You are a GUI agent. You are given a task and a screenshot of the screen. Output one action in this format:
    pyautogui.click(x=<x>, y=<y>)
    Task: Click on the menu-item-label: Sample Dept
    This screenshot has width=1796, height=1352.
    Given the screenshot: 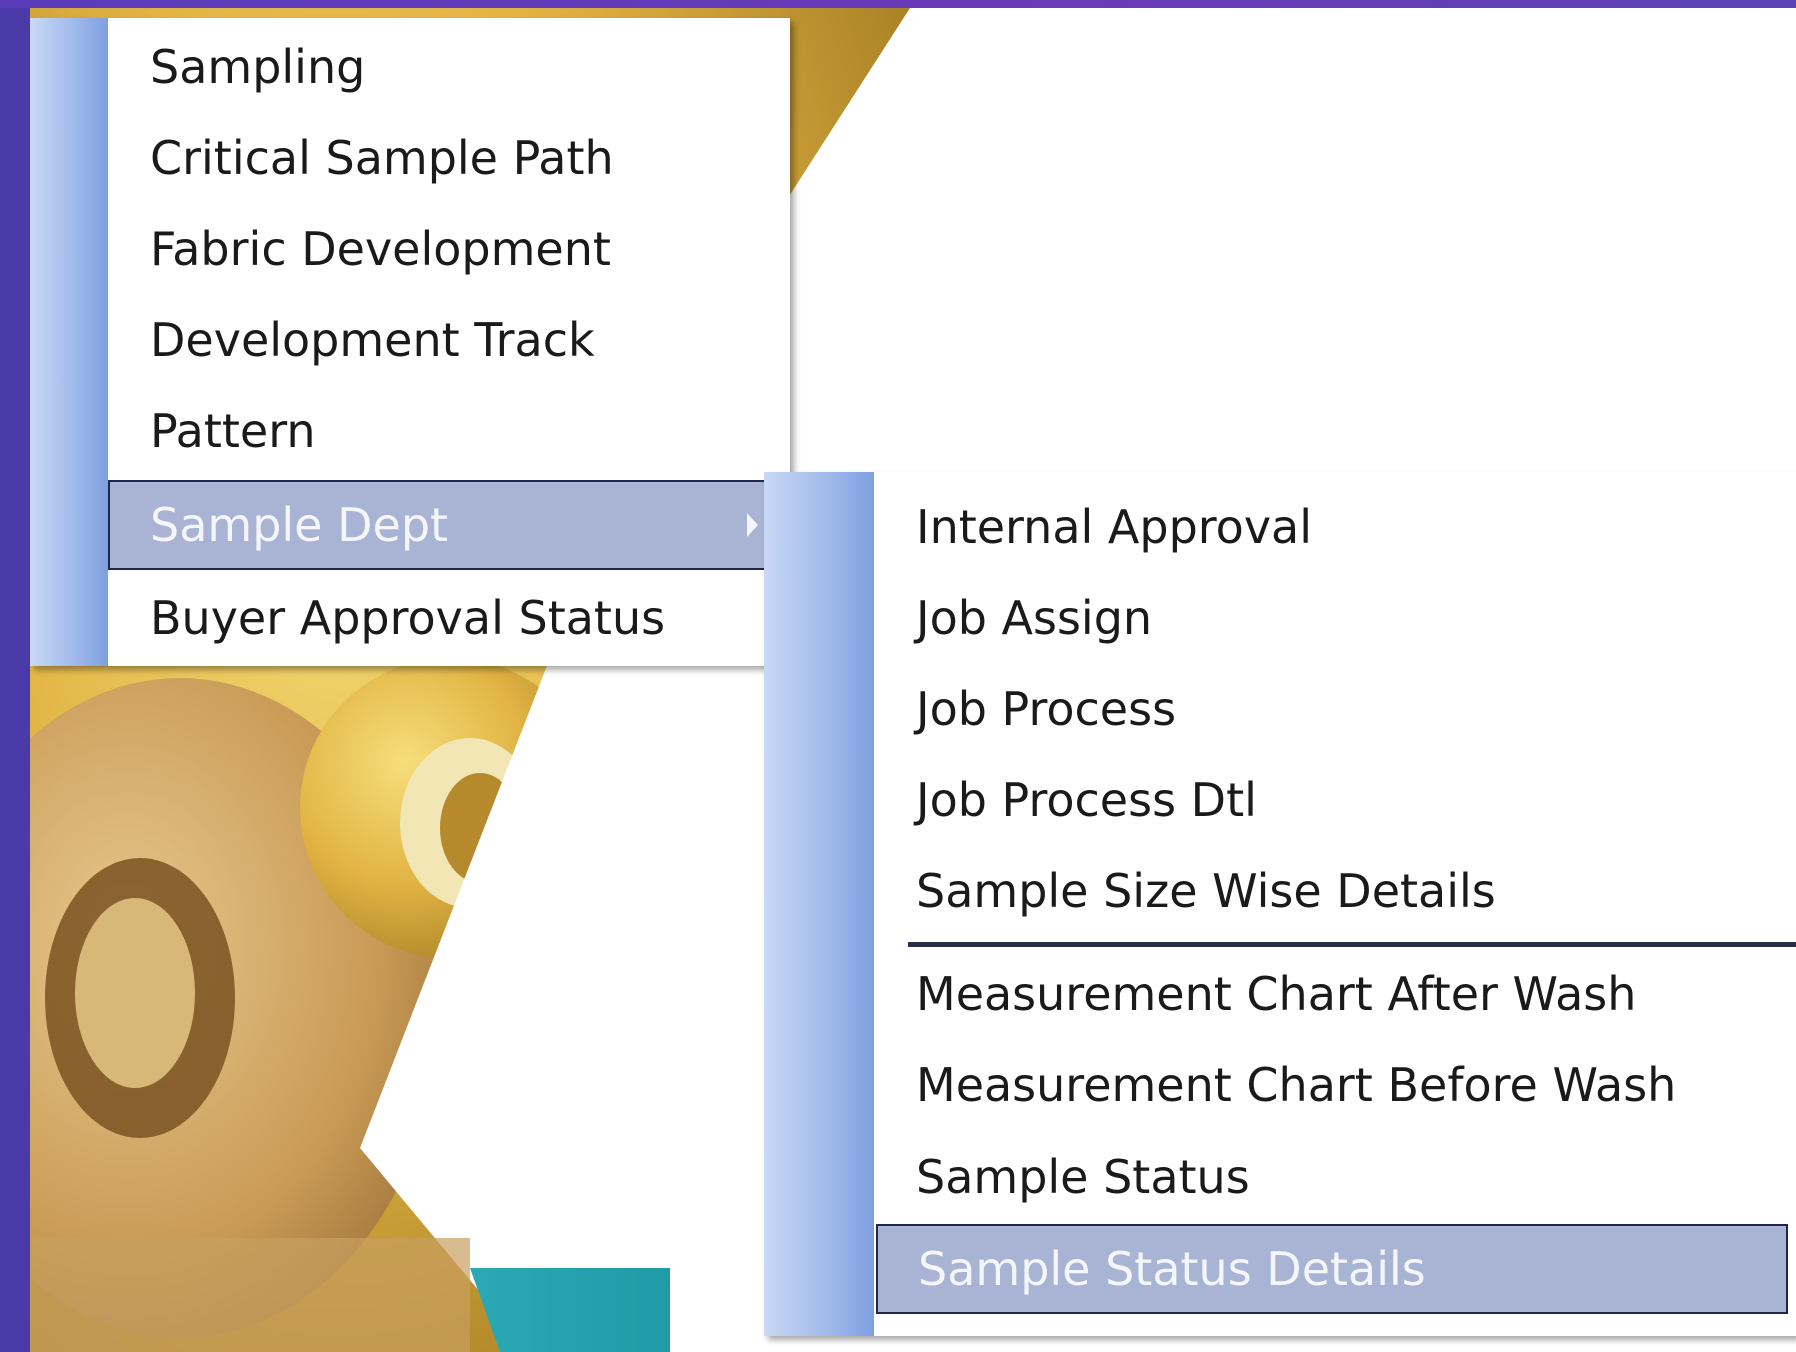 What is the action you would take?
    pyautogui.click(x=299, y=525)
    